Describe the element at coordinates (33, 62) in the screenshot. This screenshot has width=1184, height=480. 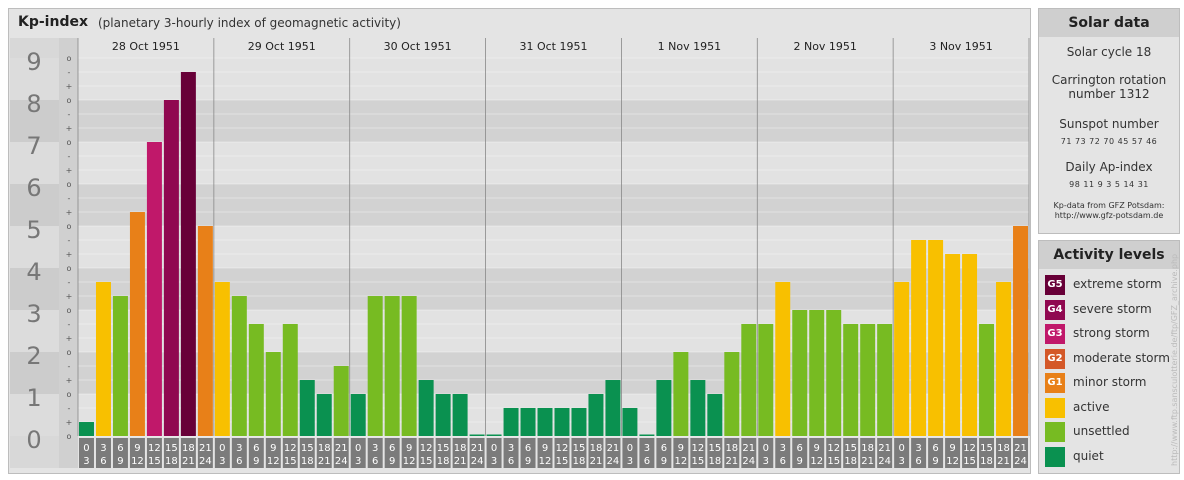
I see `y-tick-label: 9` at that location.